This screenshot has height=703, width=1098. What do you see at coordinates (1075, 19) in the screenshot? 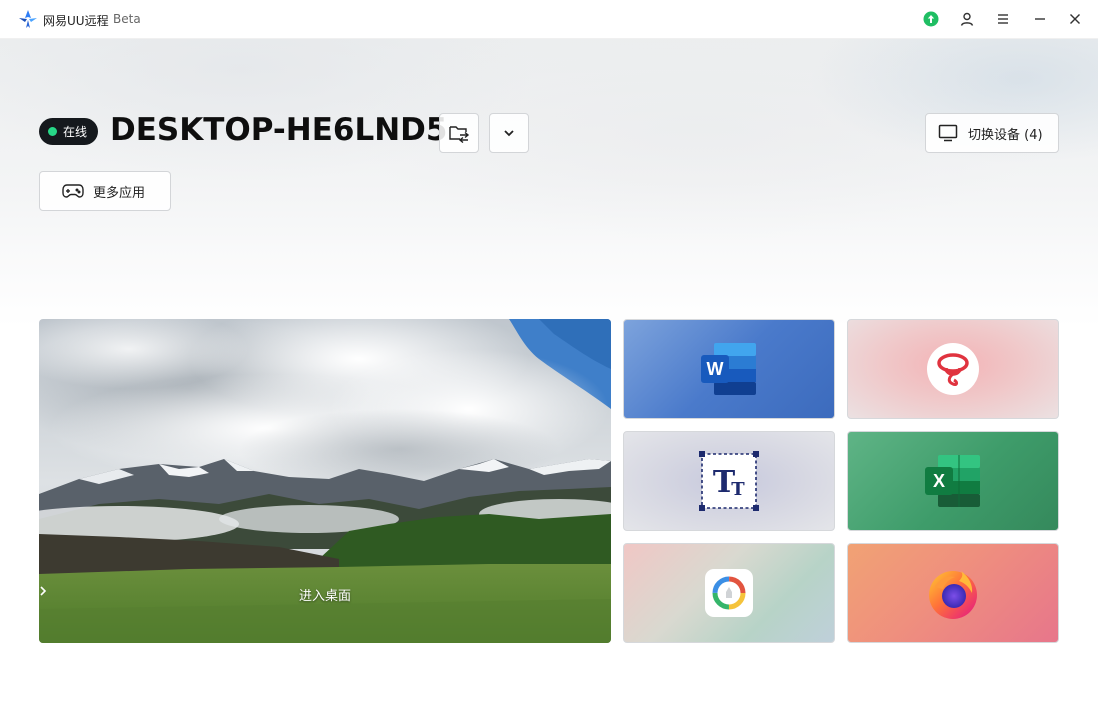
I see `close-icon` at bounding box center [1075, 19].